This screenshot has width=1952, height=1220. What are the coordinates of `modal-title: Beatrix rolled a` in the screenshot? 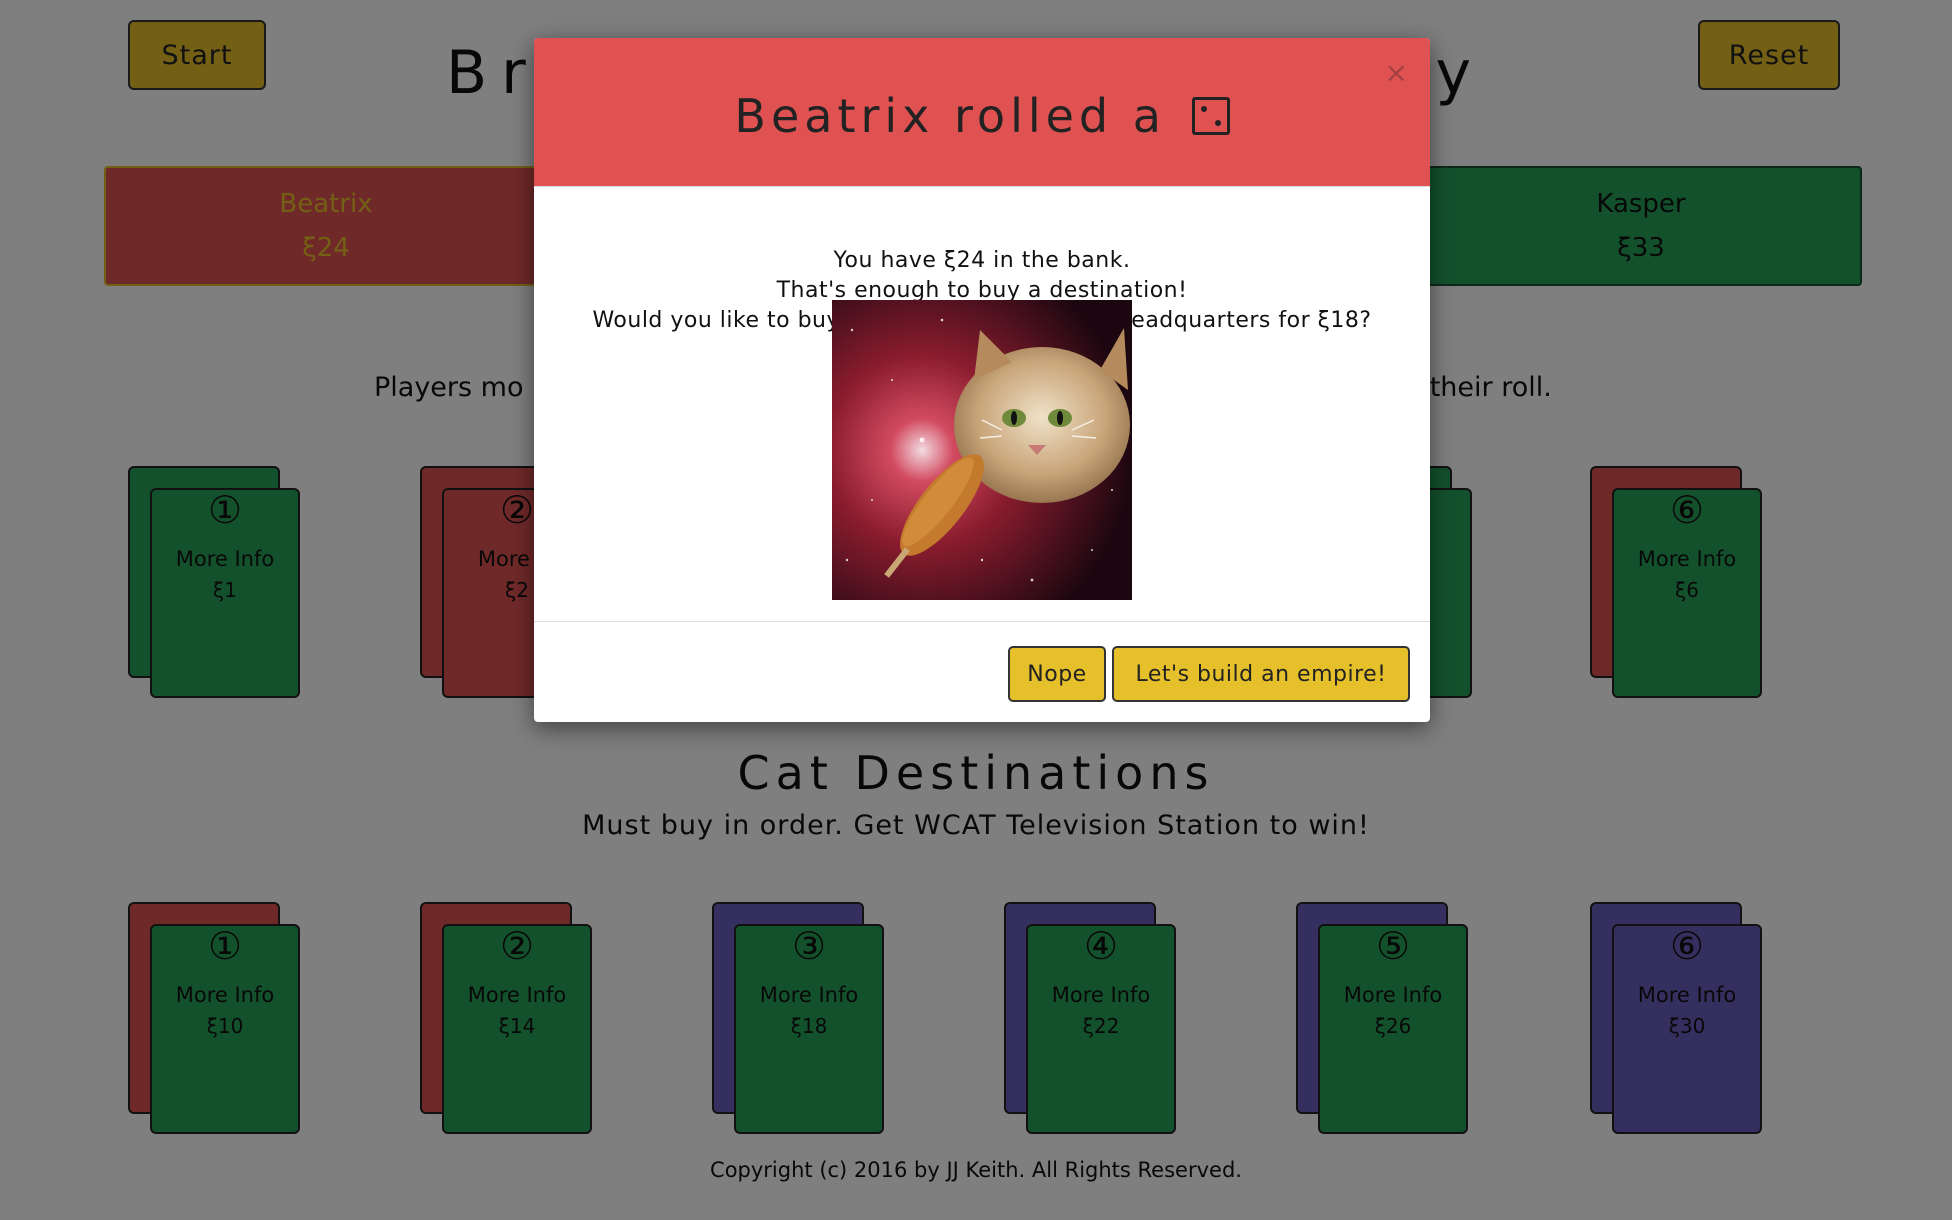 It's located at (982, 116).